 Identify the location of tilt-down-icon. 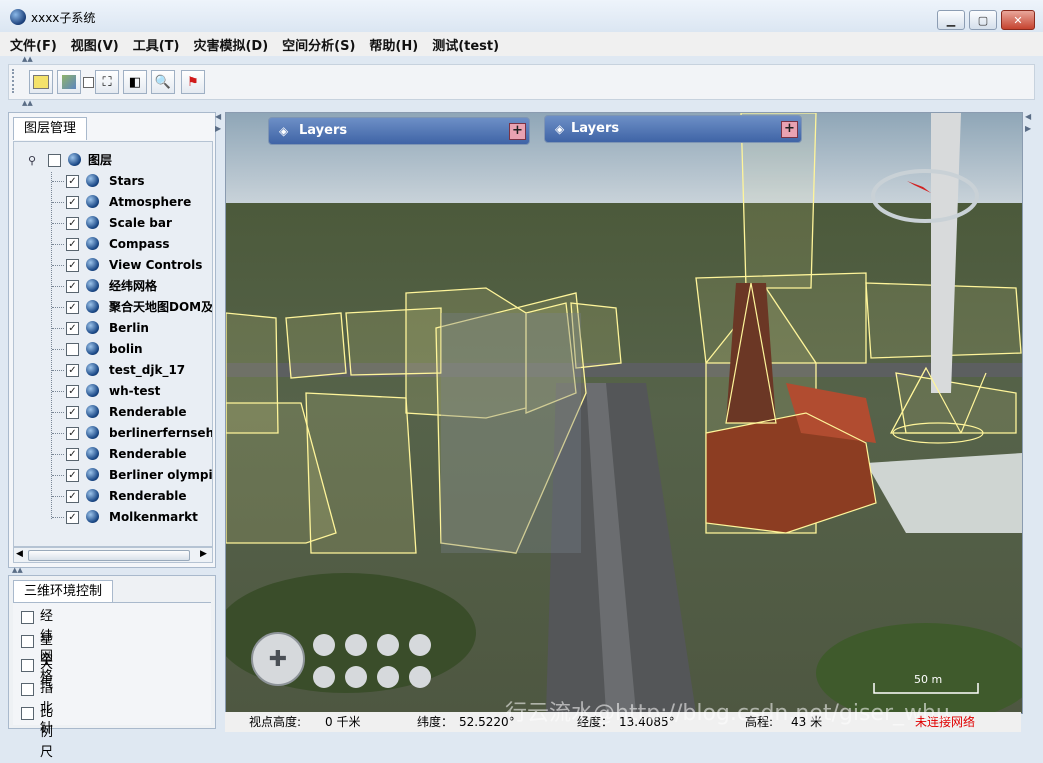
(388, 677).